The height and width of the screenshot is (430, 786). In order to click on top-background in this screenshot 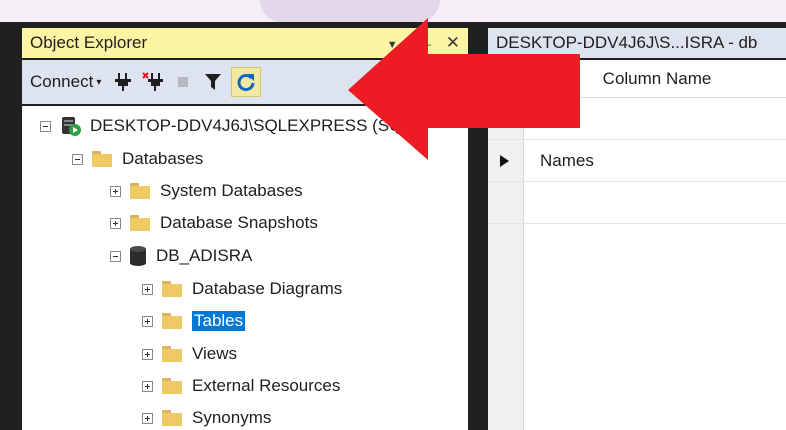, I will do `click(393, 11)`.